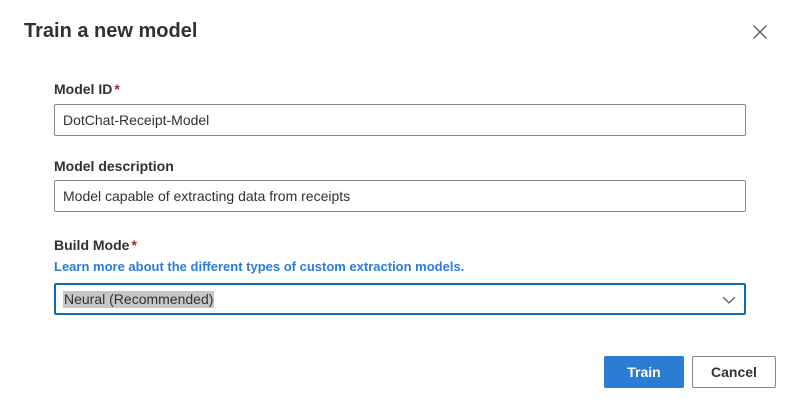 The height and width of the screenshot is (411, 799). Describe the element at coordinates (644, 372) in the screenshot. I see `train-button: Train` at that location.